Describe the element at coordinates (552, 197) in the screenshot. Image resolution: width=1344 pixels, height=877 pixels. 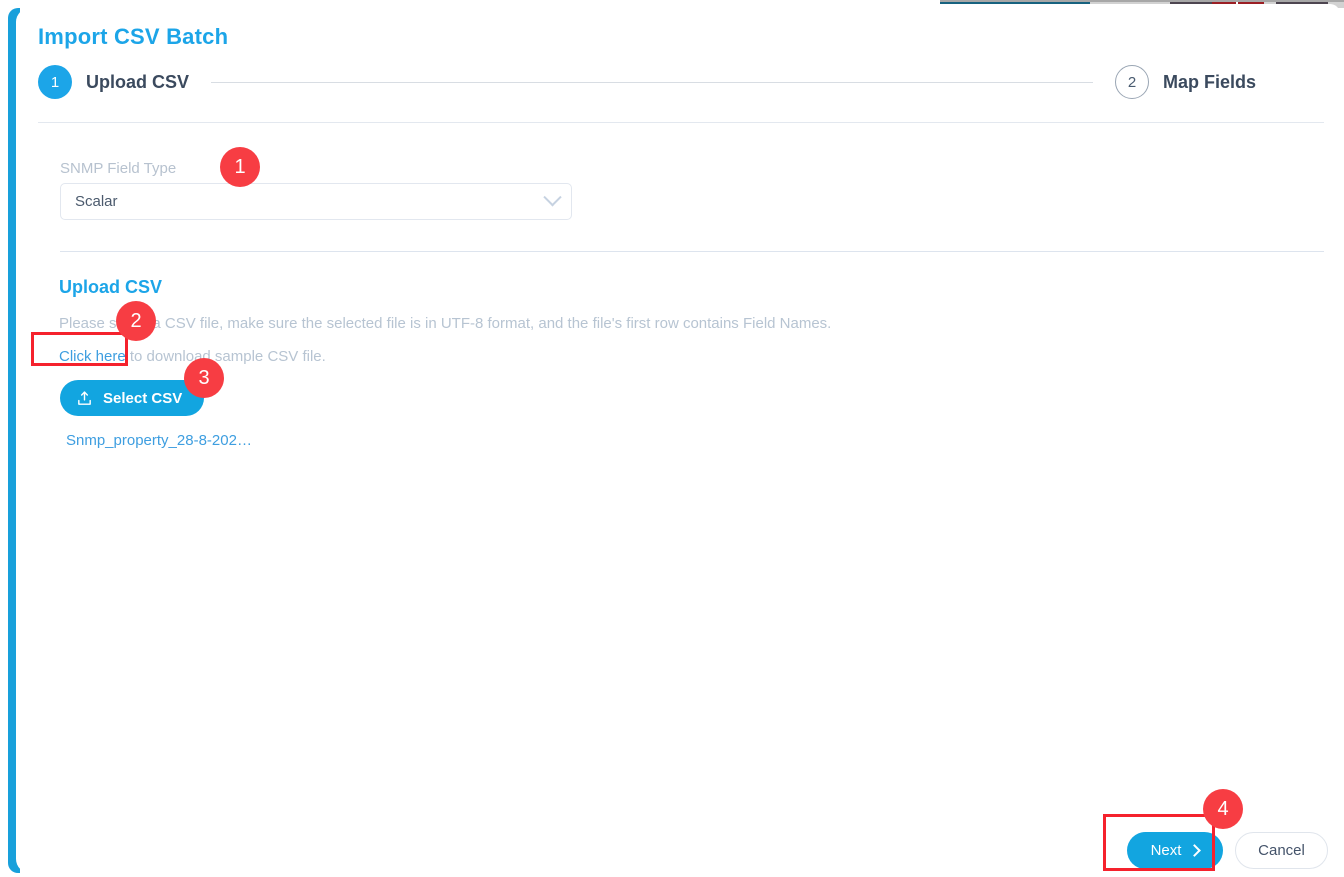
I see `chevron-down-icon` at that location.